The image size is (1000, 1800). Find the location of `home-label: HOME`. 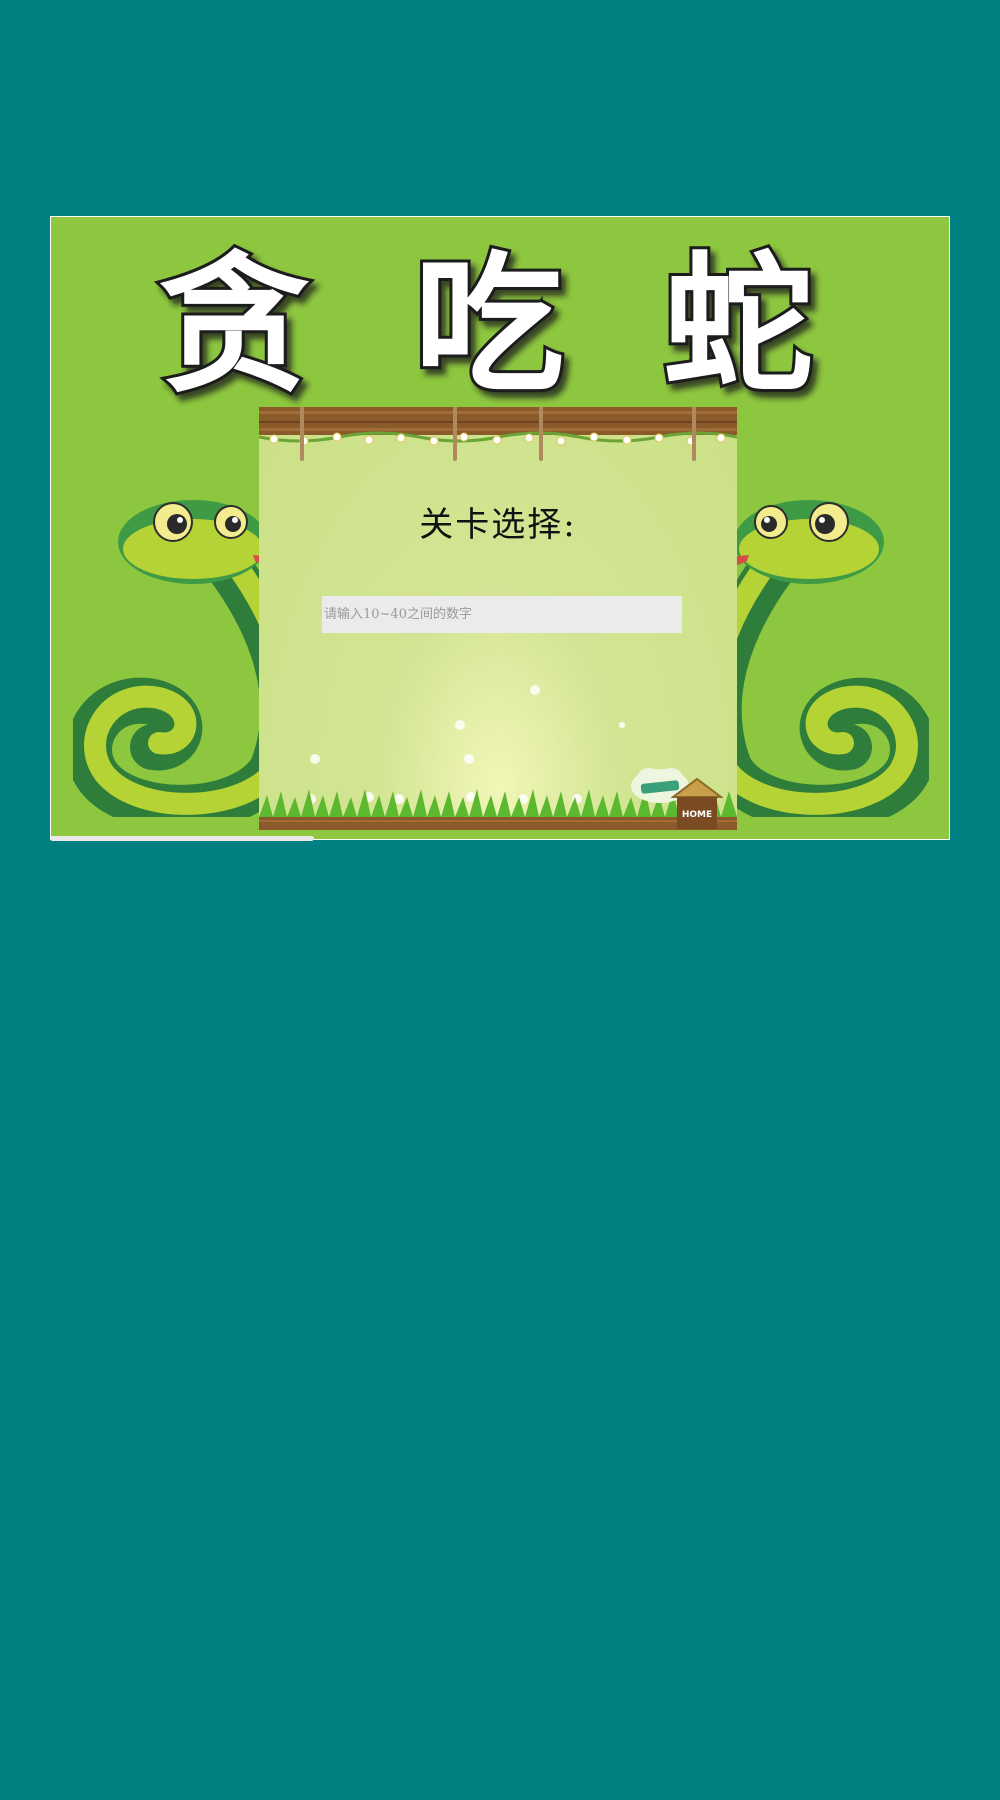

home-label: HOME is located at coordinates (697, 815).